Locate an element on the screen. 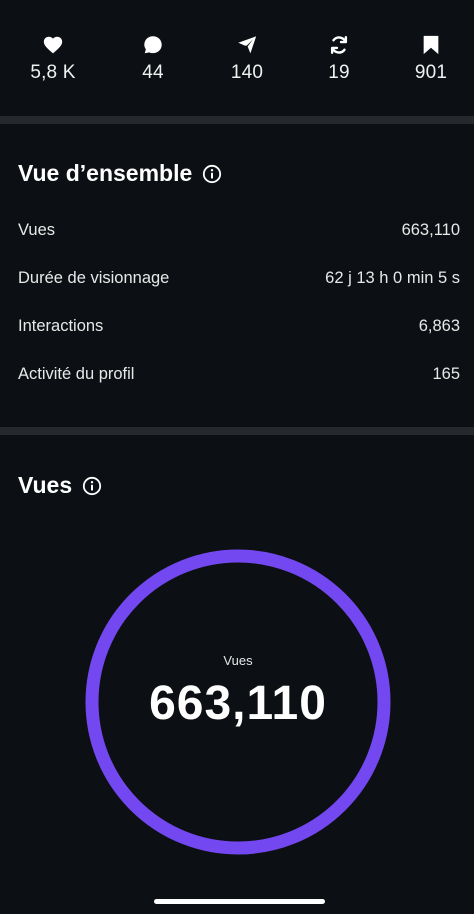  send-icon is located at coordinates (247, 45).